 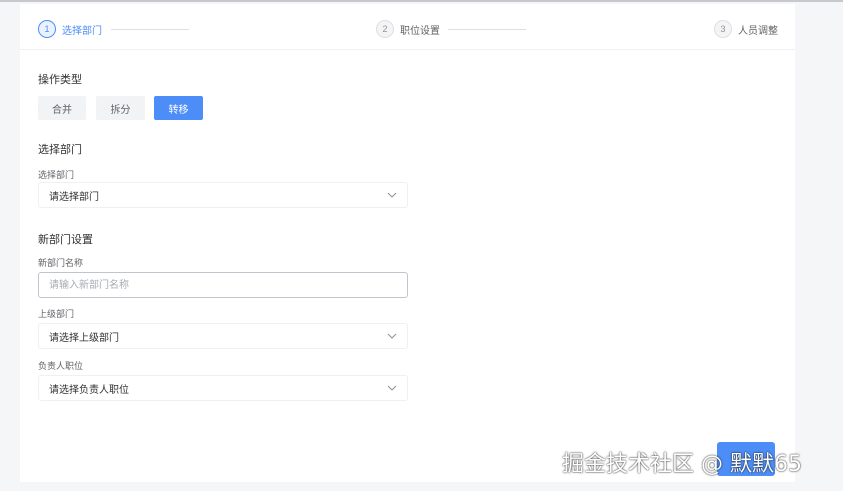 What do you see at coordinates (60, 149) in the screenshot?
I see `select-dept-title: 选择部门` at bounding box center [60, 149].